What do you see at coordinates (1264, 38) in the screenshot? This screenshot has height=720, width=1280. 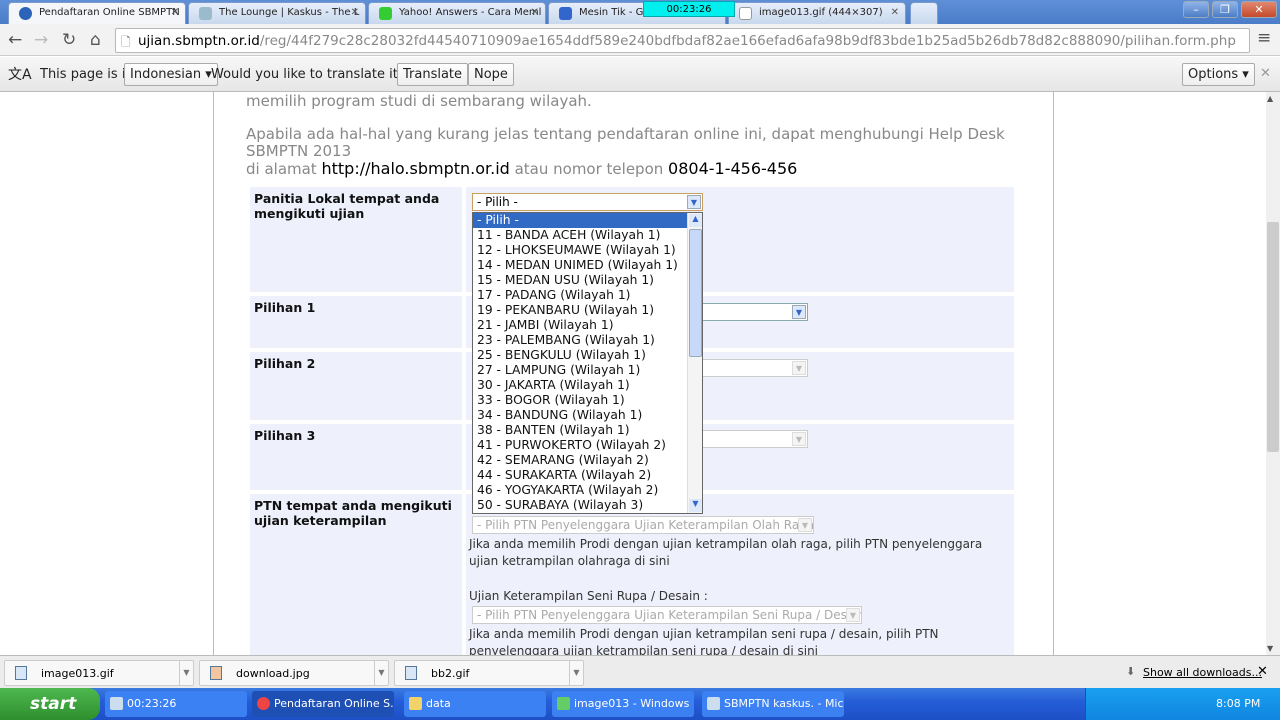 I see `menu-icon: ≡` at bounding box center [1264, 38].